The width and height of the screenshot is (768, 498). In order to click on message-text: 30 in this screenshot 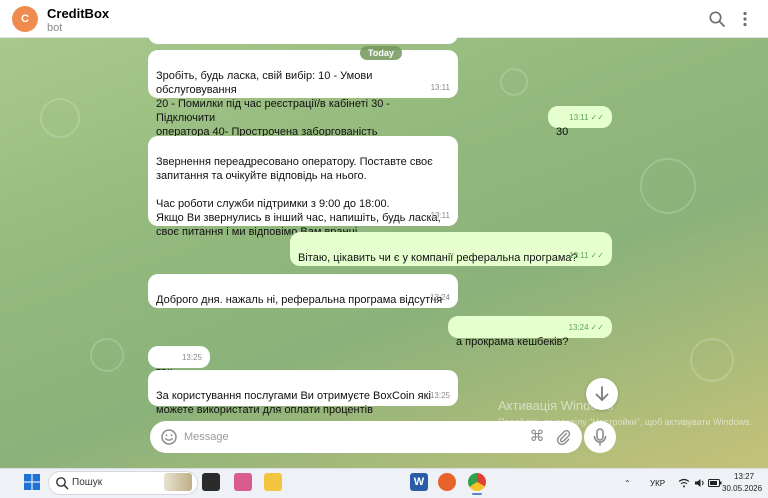, I will do `click(562, 132)`.